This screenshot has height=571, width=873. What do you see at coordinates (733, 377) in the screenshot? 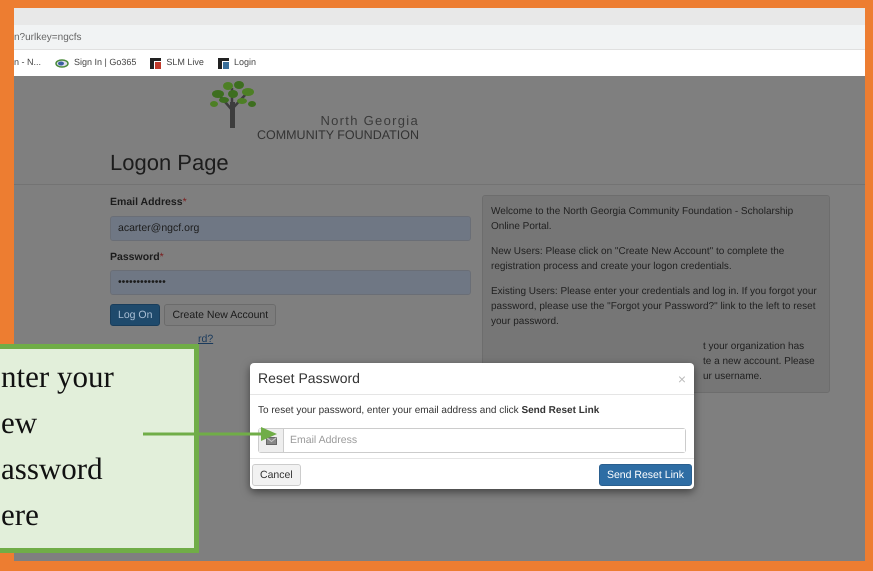
I see `info-text-line: ur username.` at bounding box center [733, 377].